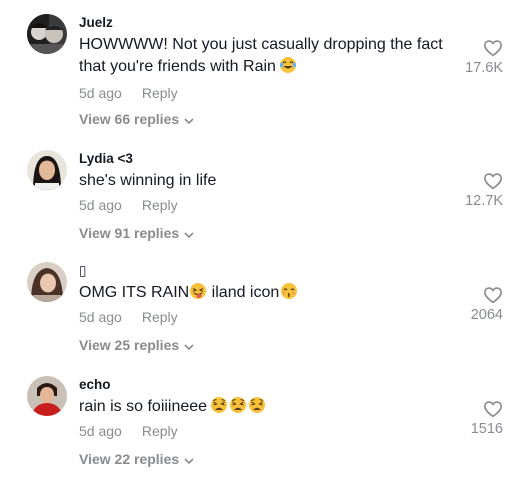 The image size is (527, 490). I want to click on view-replies-button: View 66 replies, so click(136, 119).